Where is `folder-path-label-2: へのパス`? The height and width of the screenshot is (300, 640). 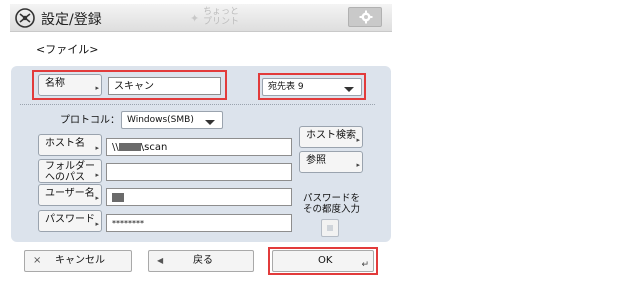 folder-path-label-2: へのパス is located at coordinates (65, 177).